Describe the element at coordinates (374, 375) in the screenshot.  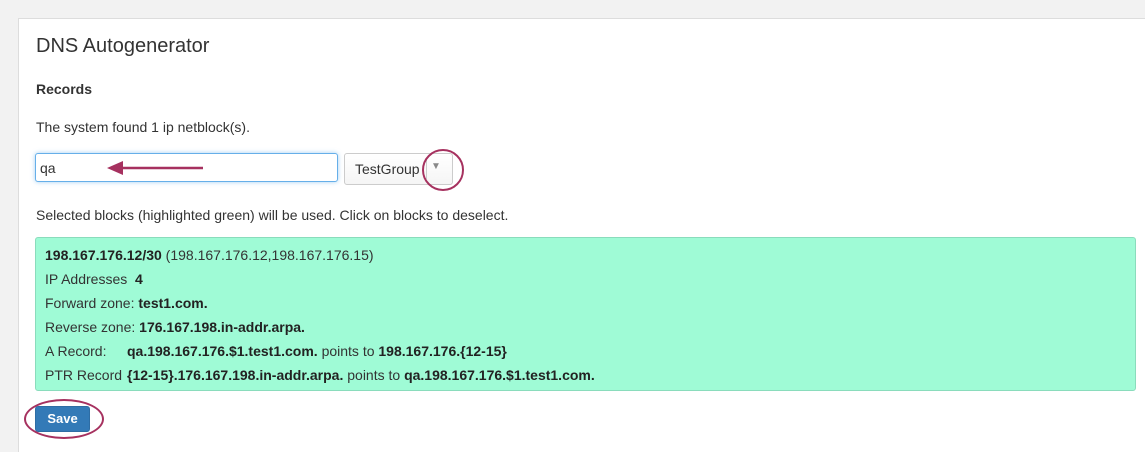
I see `ptr-record-points-to: points to` at that location.